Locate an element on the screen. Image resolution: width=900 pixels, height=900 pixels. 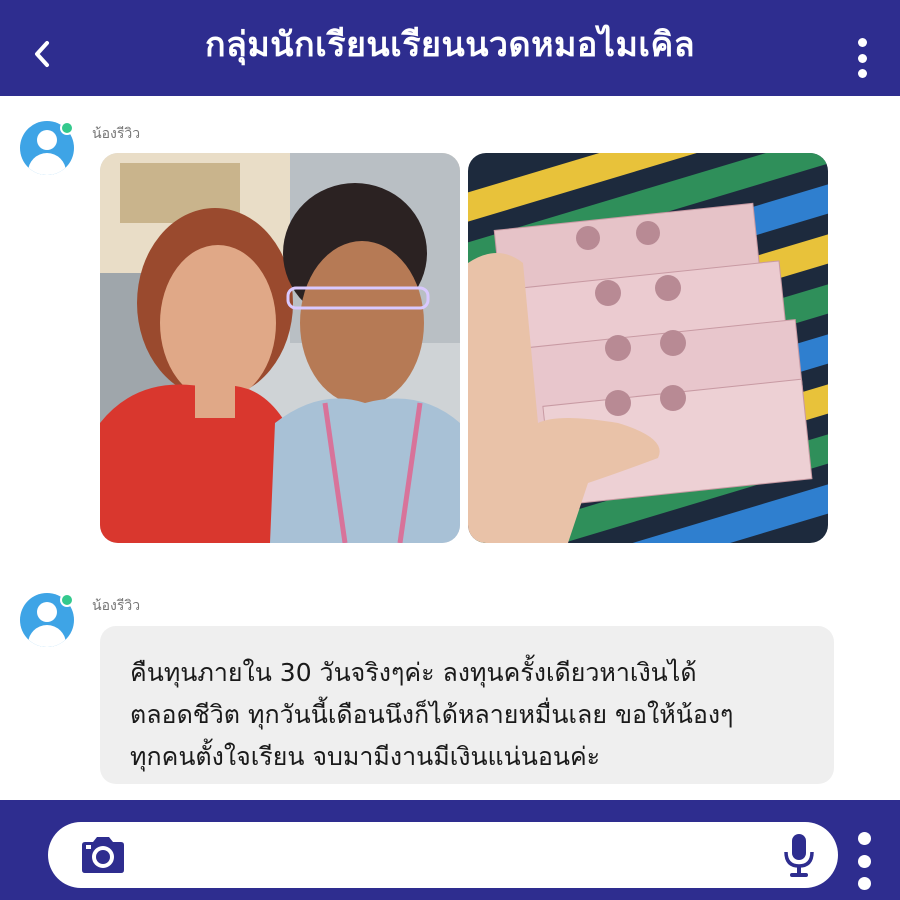
microphone-button is located at coordinates (799, 855).